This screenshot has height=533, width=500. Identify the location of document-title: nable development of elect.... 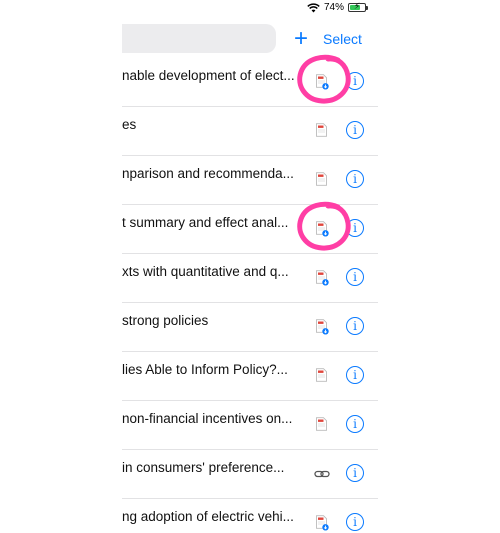
(208, 75).